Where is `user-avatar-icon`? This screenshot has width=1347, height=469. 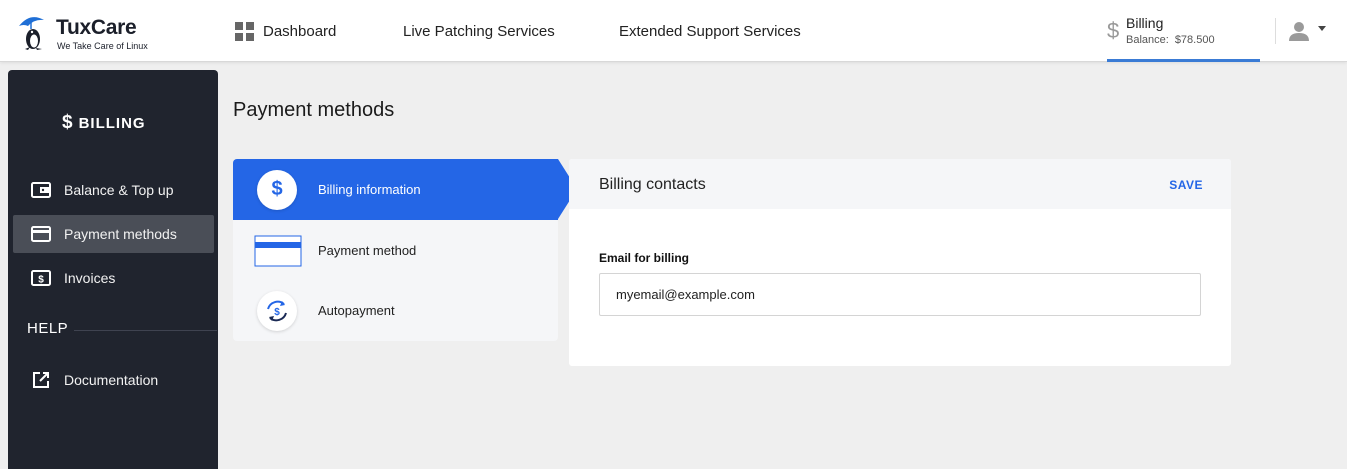
user-avatar-icon is located at coordinates (1299, 31).